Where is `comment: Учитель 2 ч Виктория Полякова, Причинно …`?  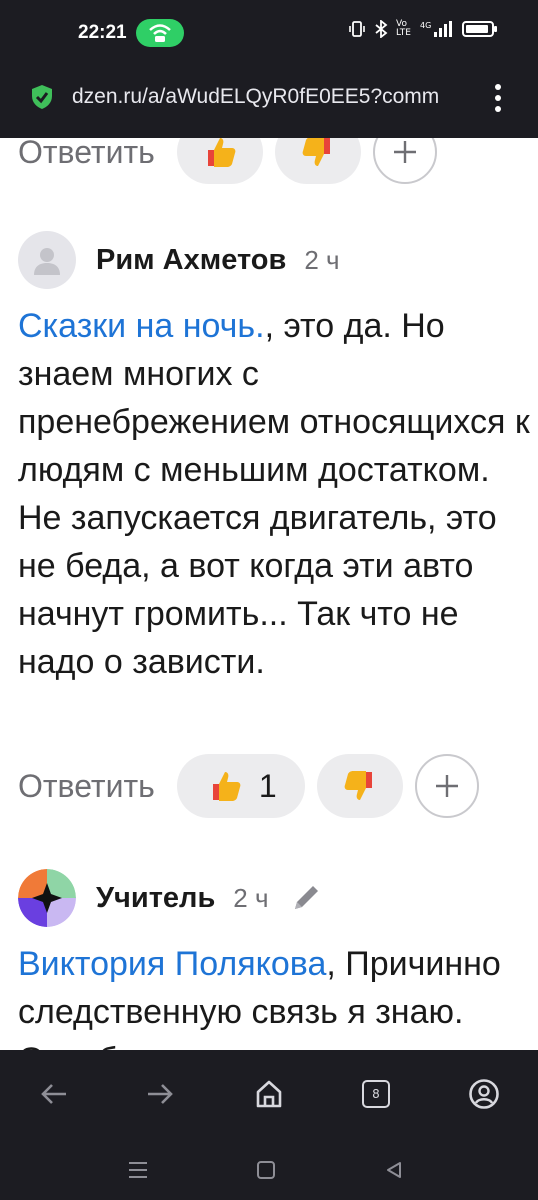
comment: Учитель 2 ч Виктория Полякова, Причинно … is located at coordinates (274, 959).